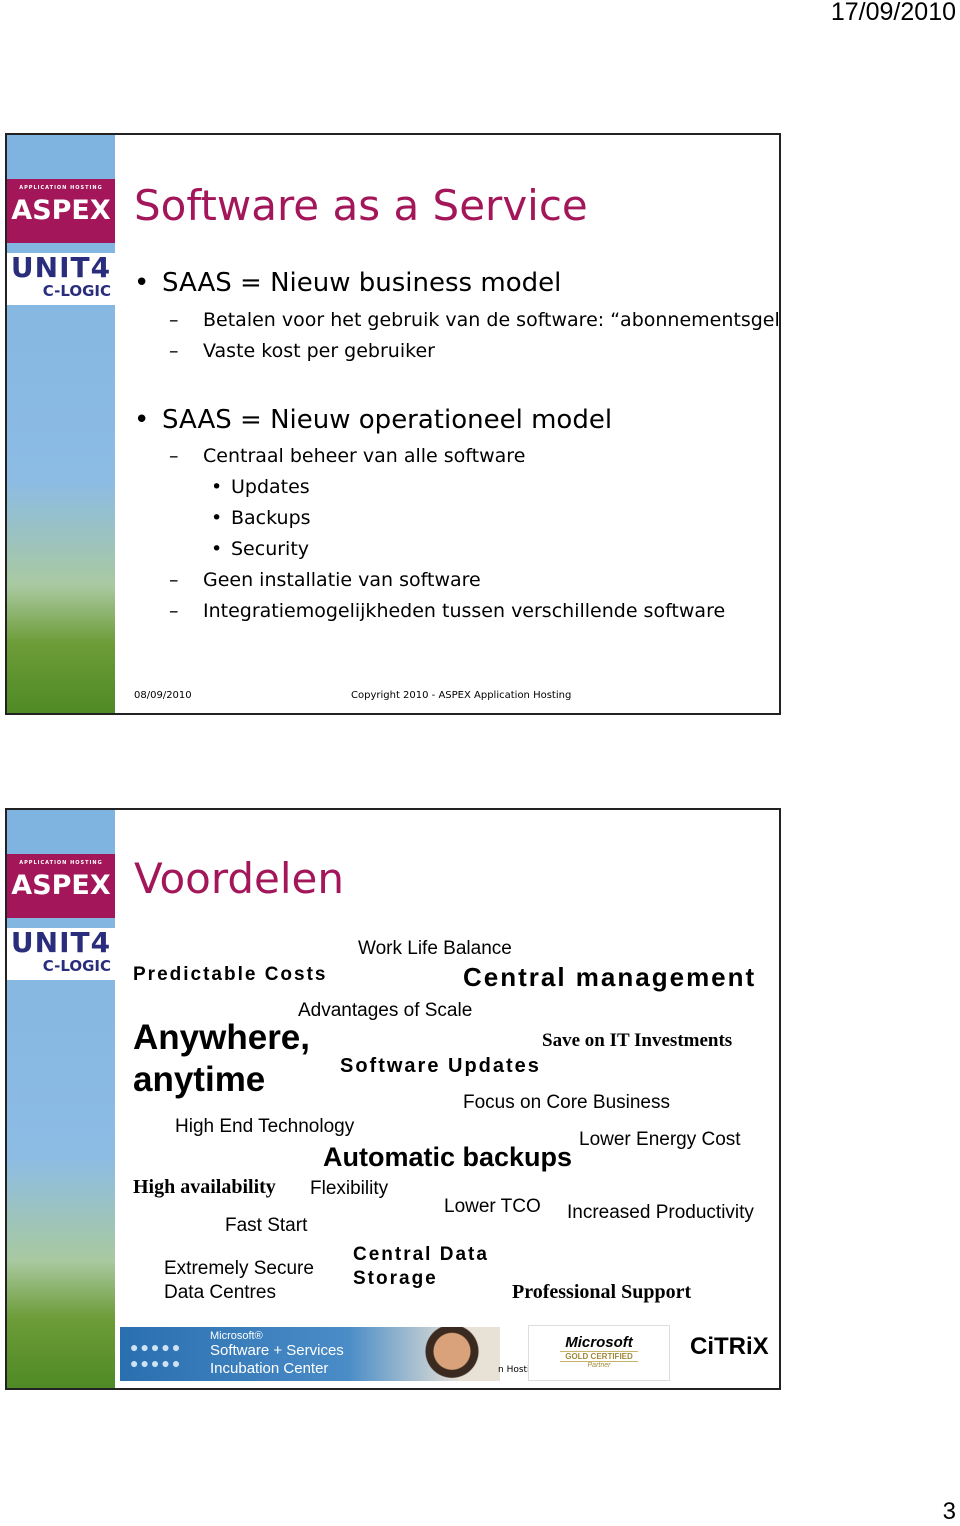  Describe the element at coordinates (599, 1353) in the screenshot. I see `ms-gold-certified-logo: Microsoft GOLD CERTIFIED Partner` at that location.